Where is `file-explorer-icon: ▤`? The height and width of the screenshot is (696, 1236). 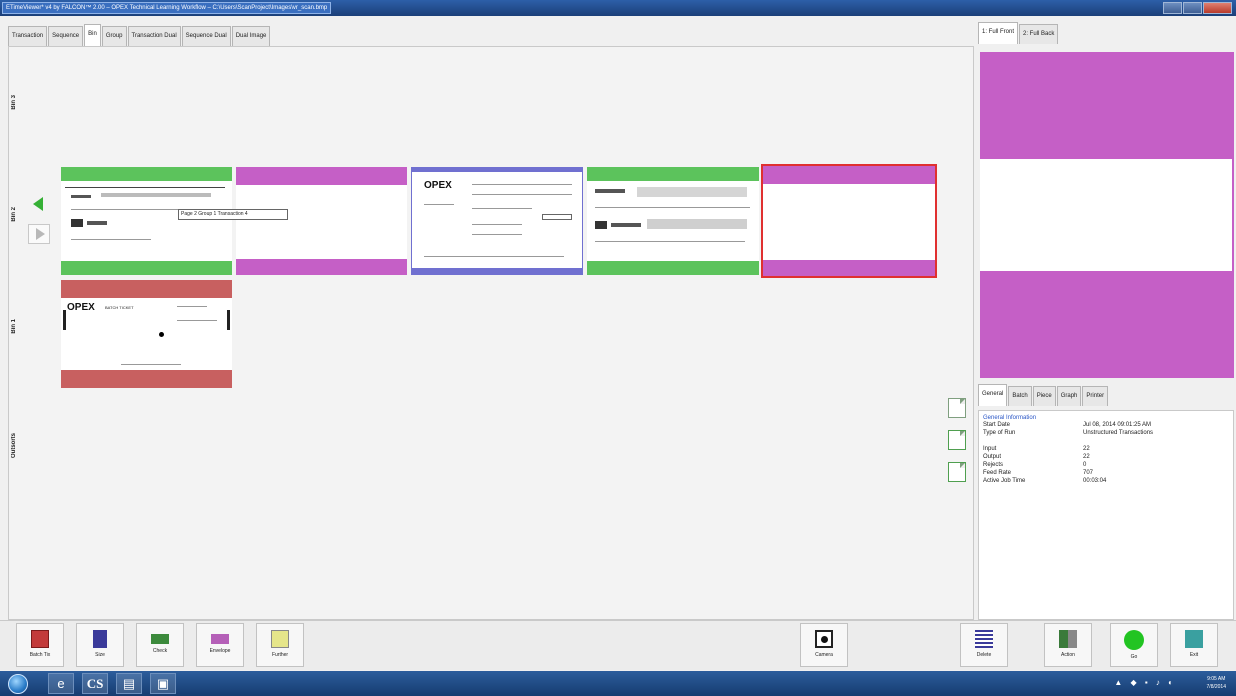 file-explorer-icon: ▤ is located at coordinates (129, 683).